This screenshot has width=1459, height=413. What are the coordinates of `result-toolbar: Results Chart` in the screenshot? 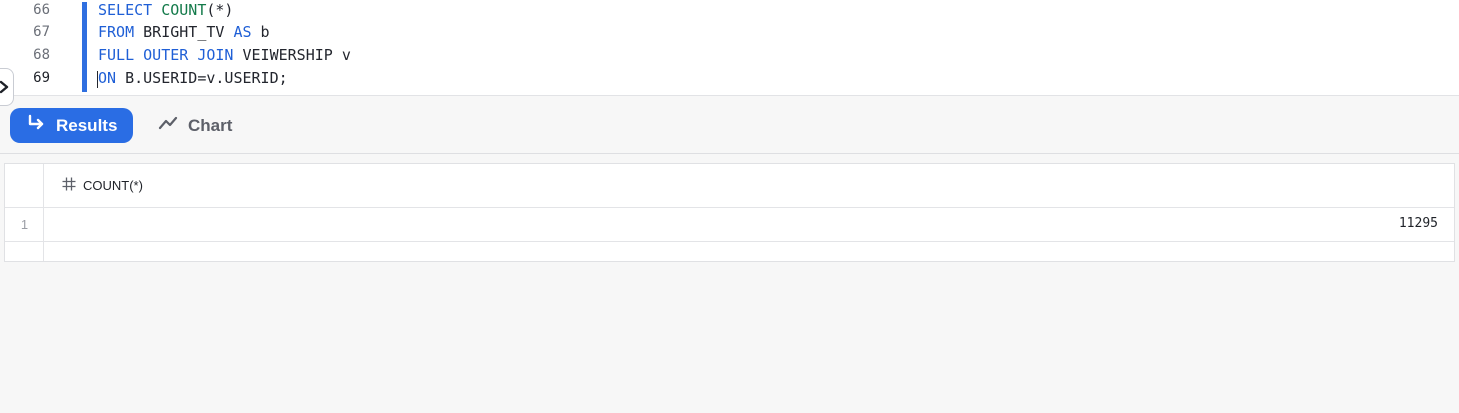 It's located at (729, 124).